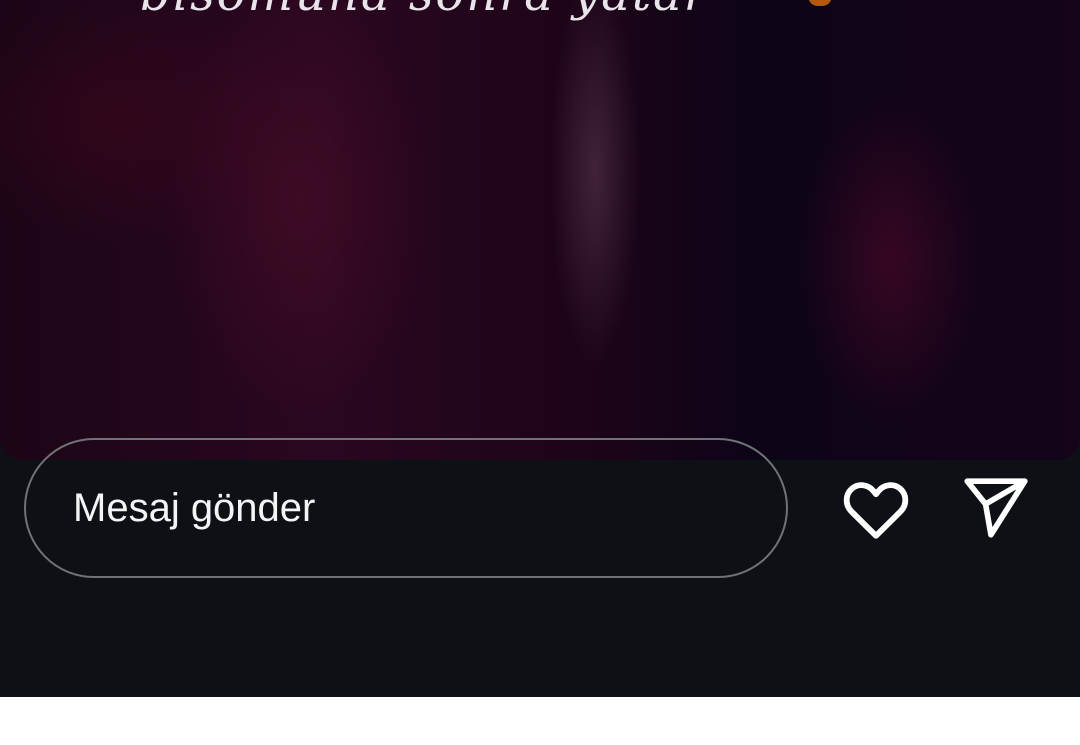 This screenshot has width=1080, height=745. Describe the element at coordinates (424, 11) in the screenshot. I see `story-caption-text: bisomuna sonra yatar` at that location.